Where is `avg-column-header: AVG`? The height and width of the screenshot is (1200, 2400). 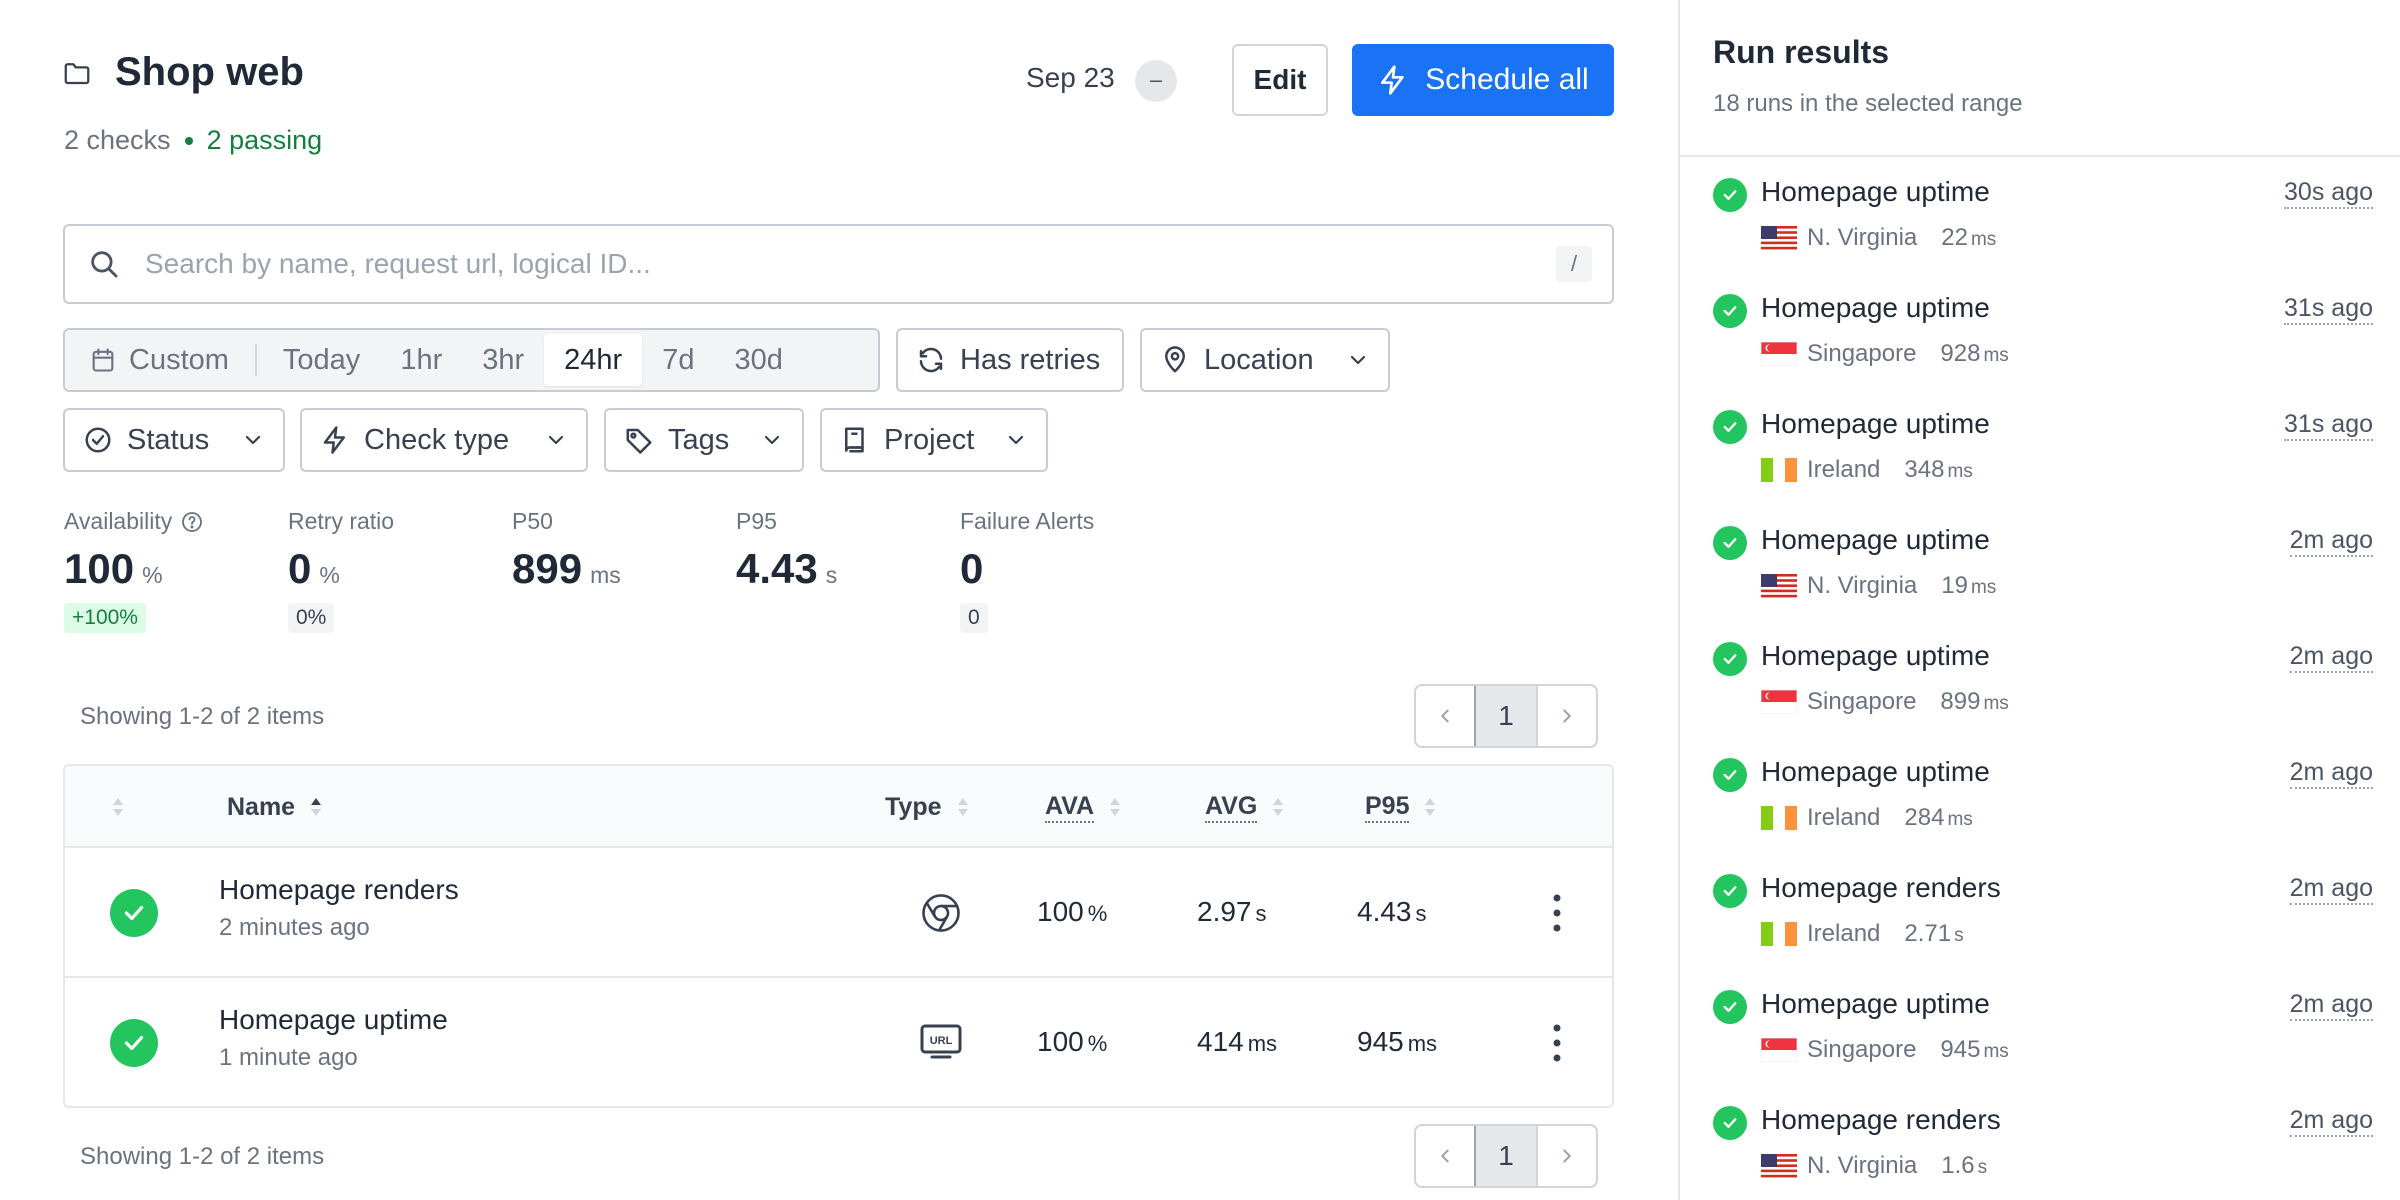 avg-column-header: AVG is located at coordinates (1245, 807).